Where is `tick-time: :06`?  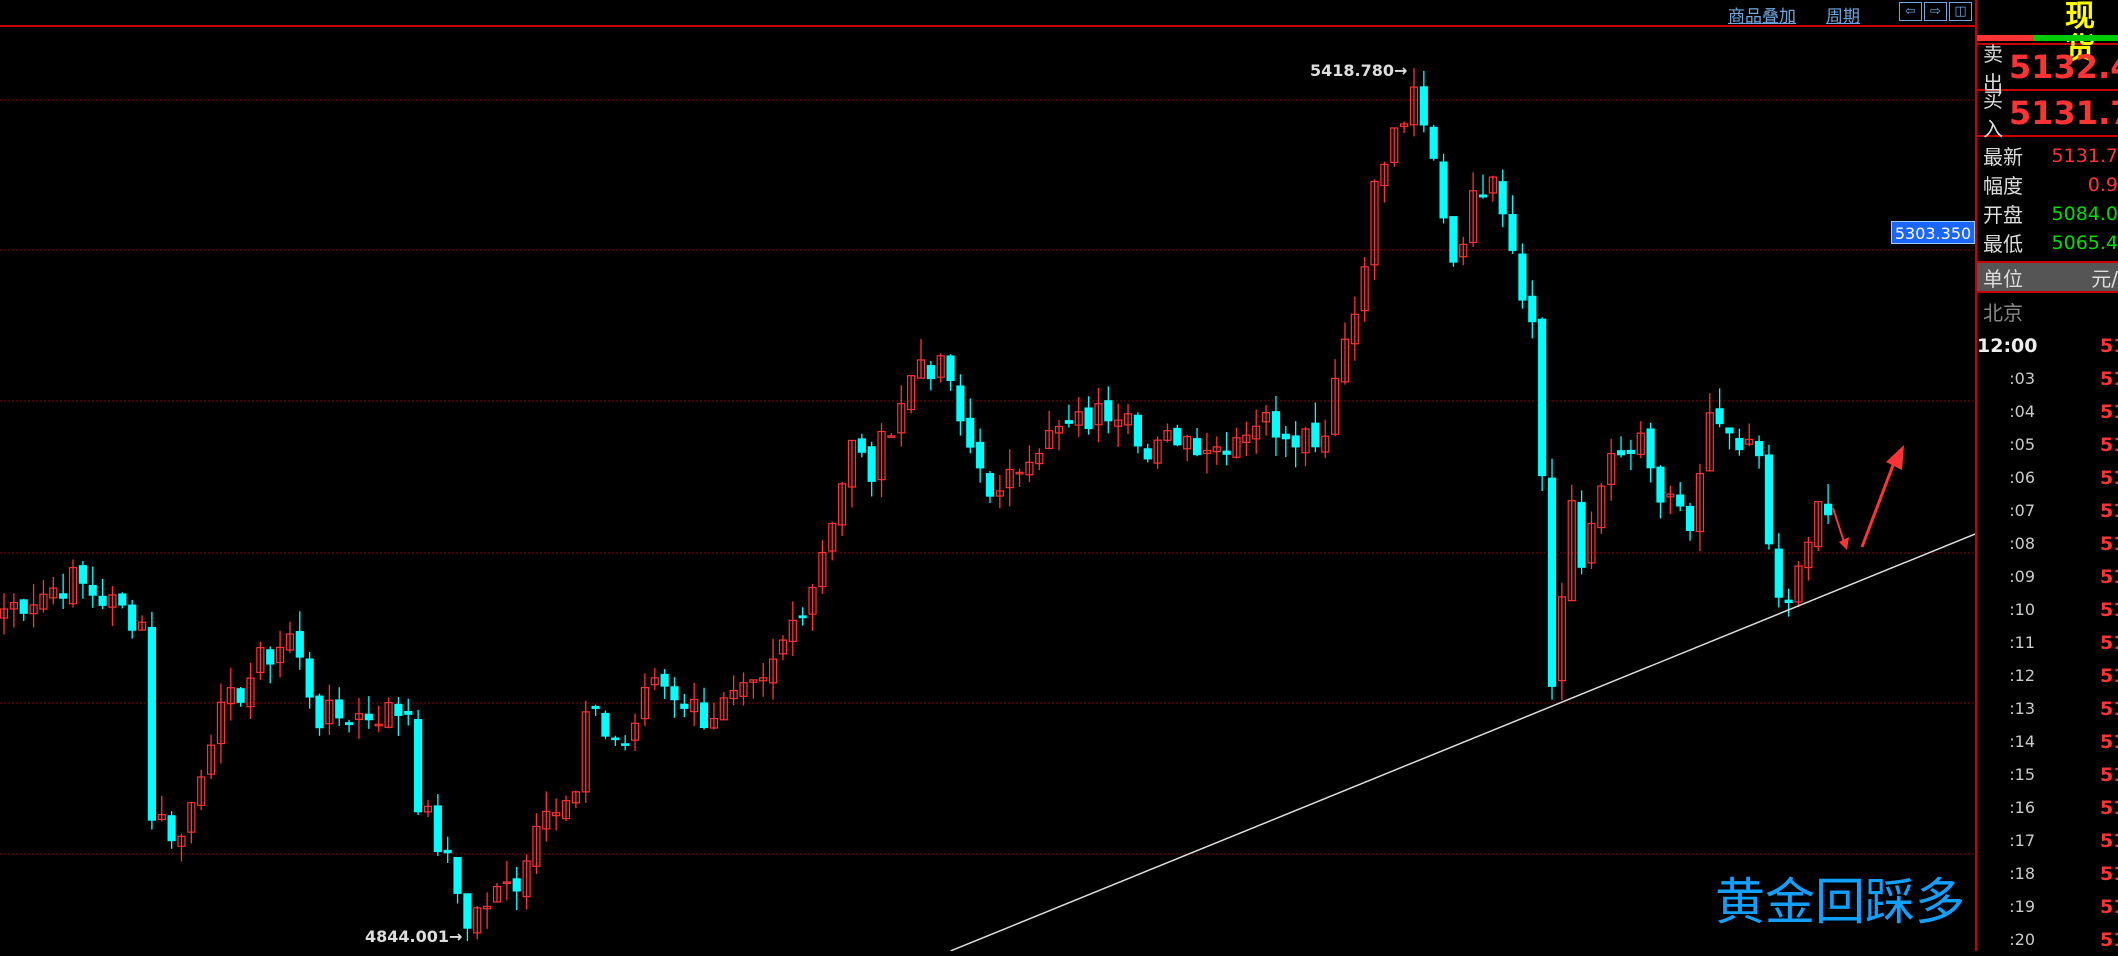
tick-time: :06 is located at coordinates (2022, 477).